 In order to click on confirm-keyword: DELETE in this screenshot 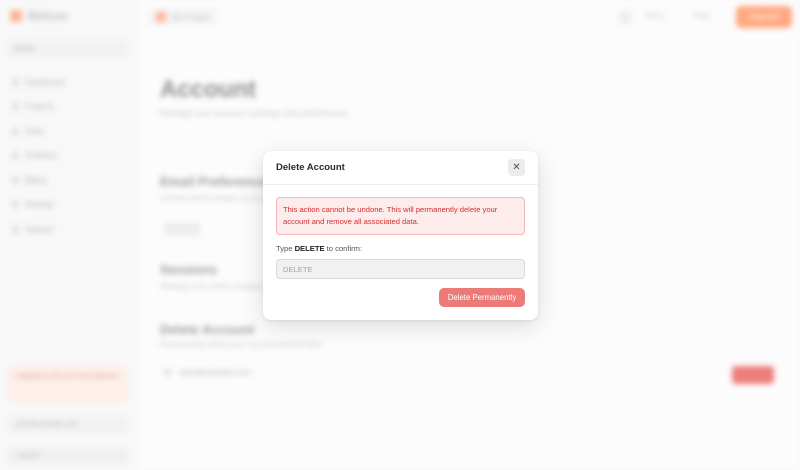, I will do `click(309, 248)`.